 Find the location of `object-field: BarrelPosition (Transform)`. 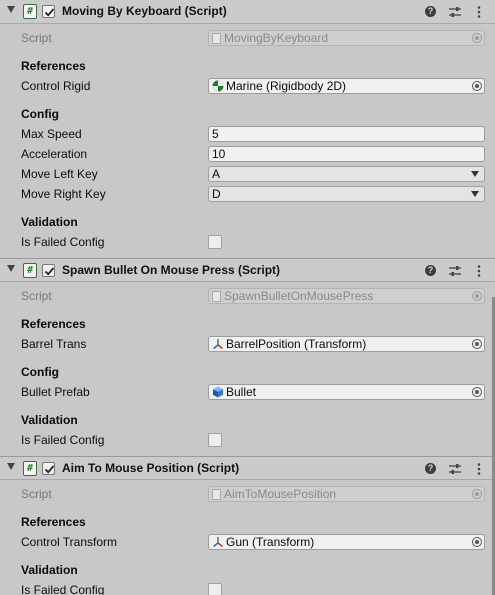

object-field: BarrelPosition (Transform) is located at coordinates (346, 344).